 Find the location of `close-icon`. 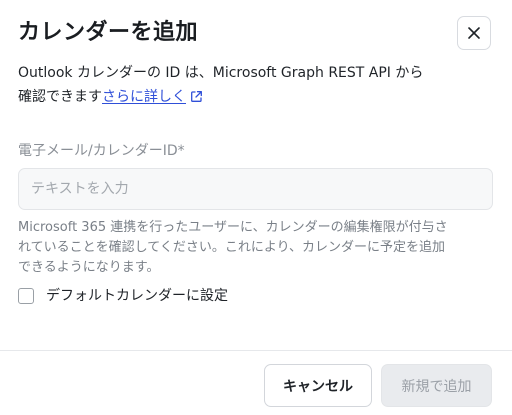

close-icon is located at coordinates (474, 33).